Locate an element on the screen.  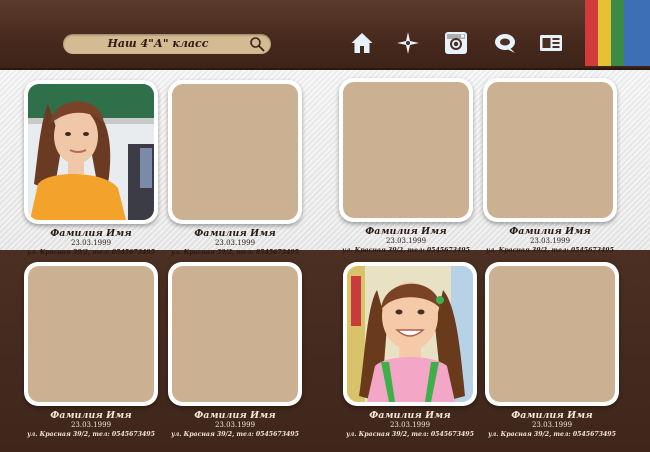
home-icon is located at coordinates (362, 43).